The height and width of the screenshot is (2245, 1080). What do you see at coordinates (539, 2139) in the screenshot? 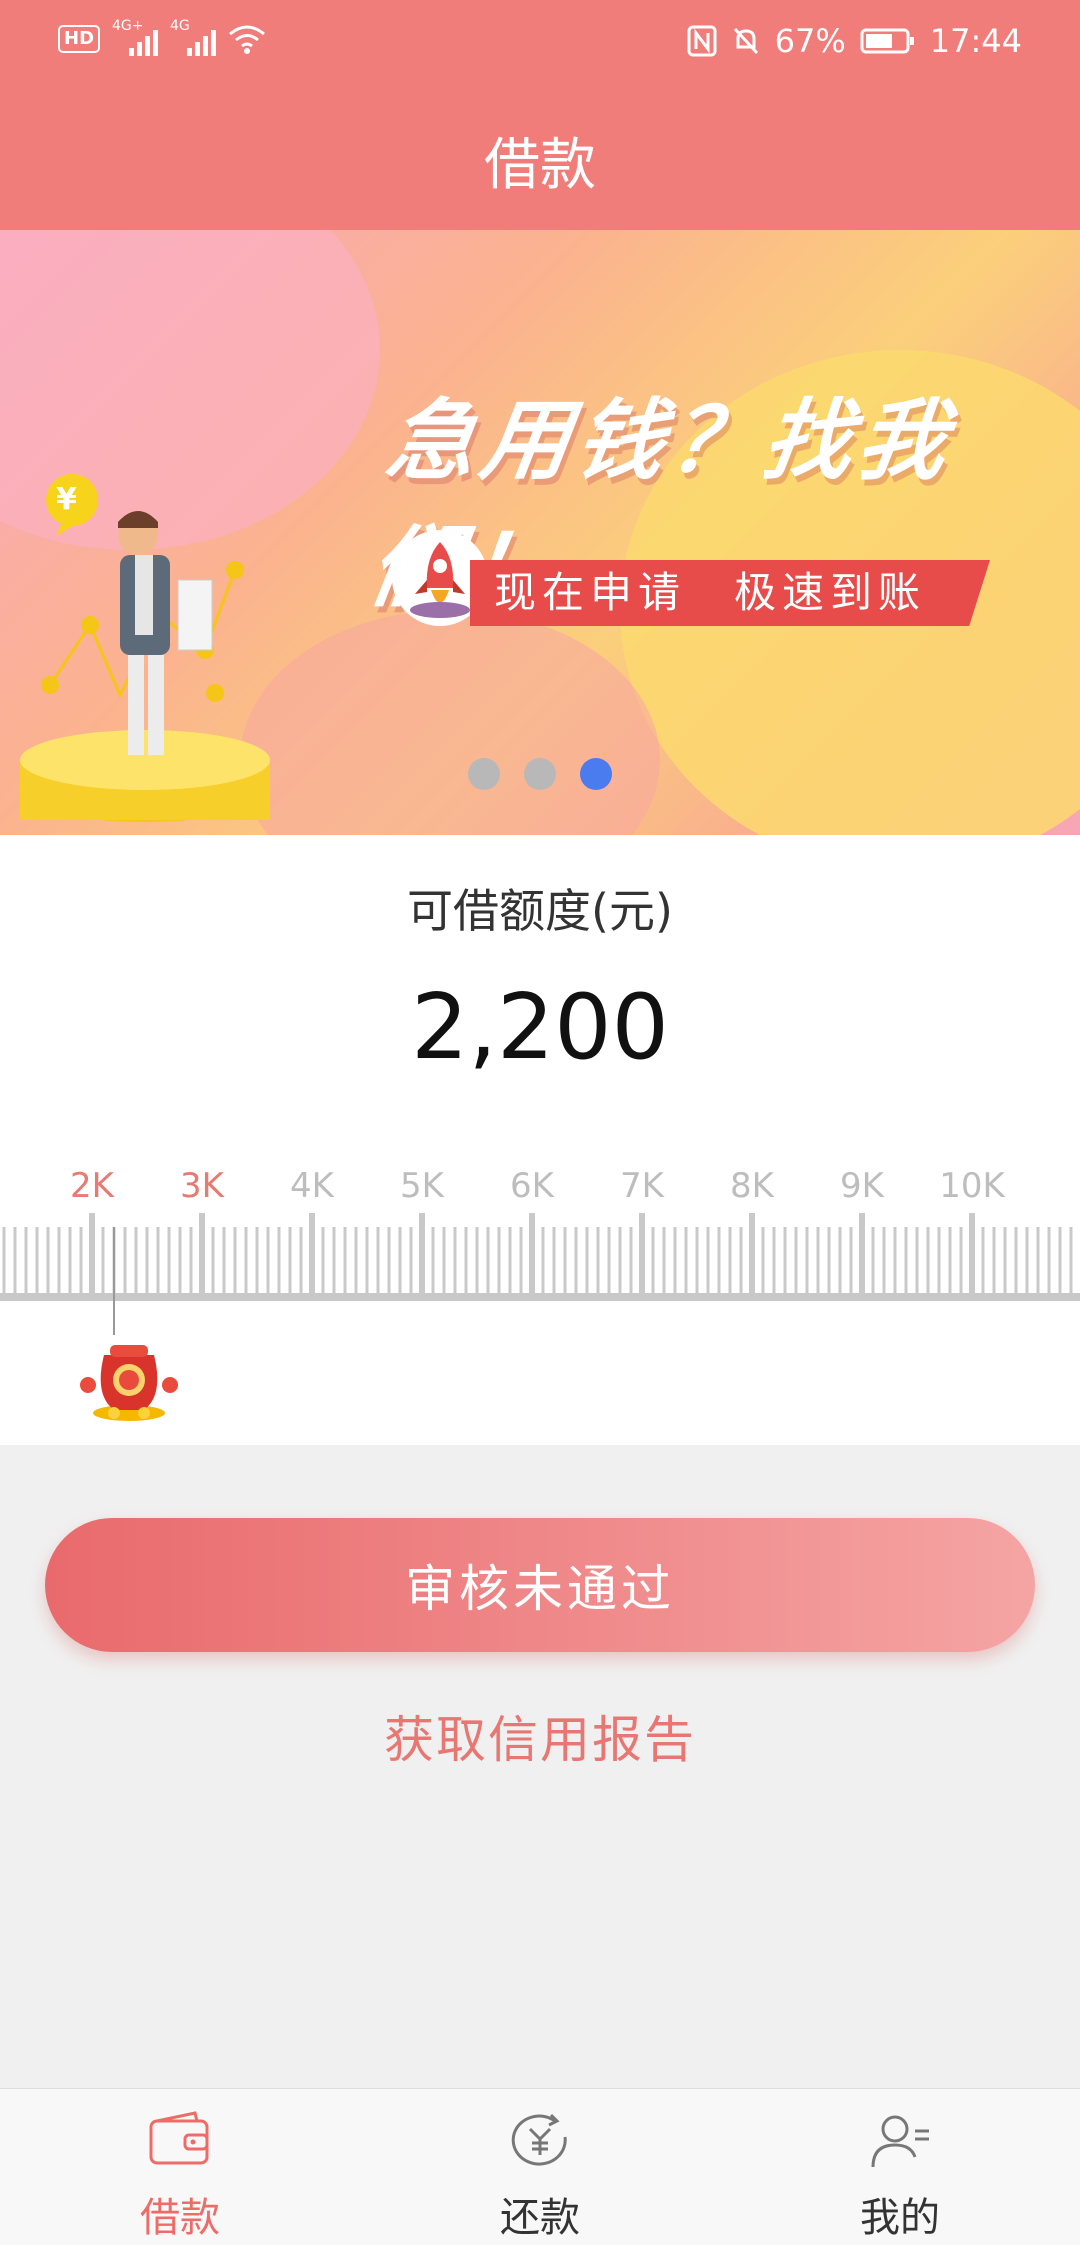
I see `repay-icon` at bounding box center [539, 2139].